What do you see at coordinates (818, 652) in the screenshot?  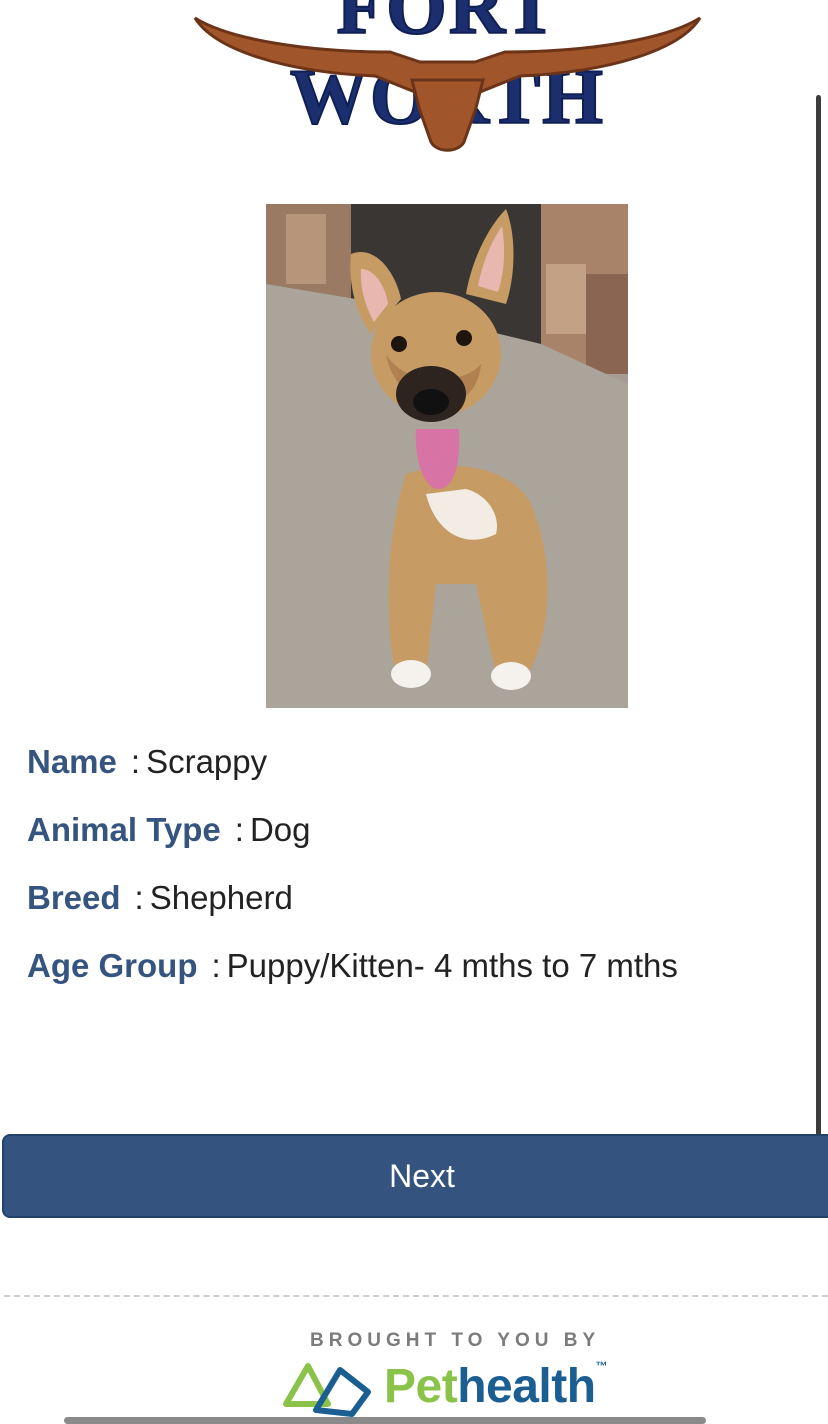 I see `scrollbar` at bounding box center [818, 652].